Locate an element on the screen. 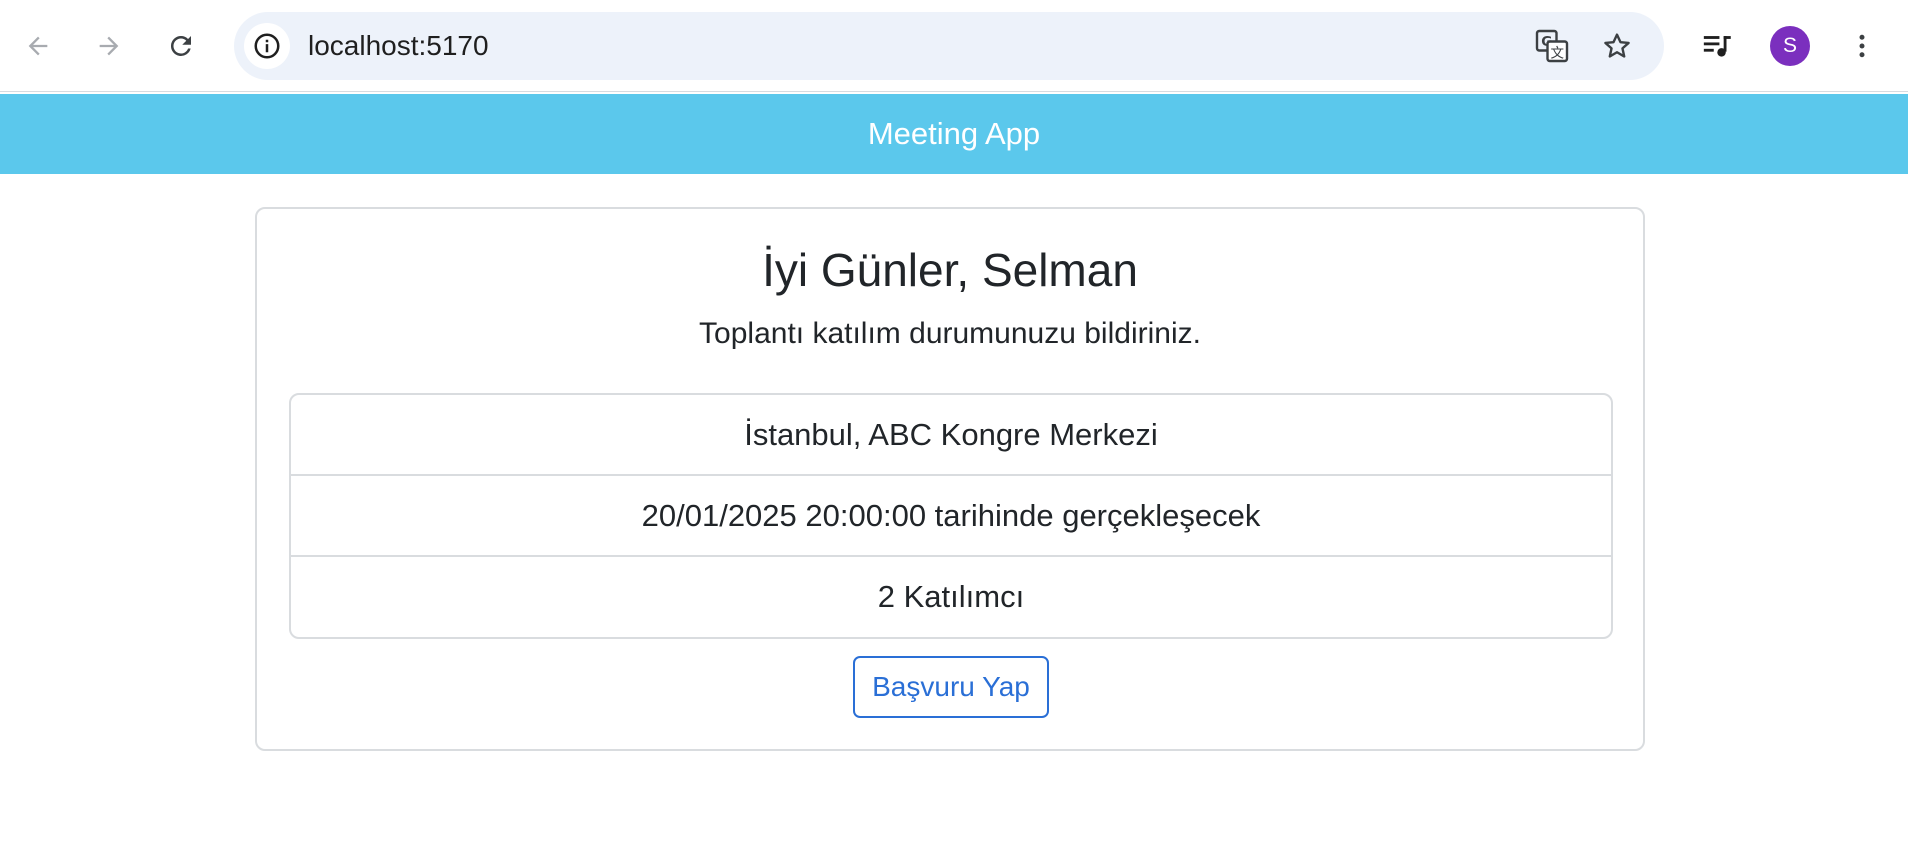 The width and height of the screenshot is (1908, 866). apply-button: Başvuru Yap is located at coordinates (951, 687).